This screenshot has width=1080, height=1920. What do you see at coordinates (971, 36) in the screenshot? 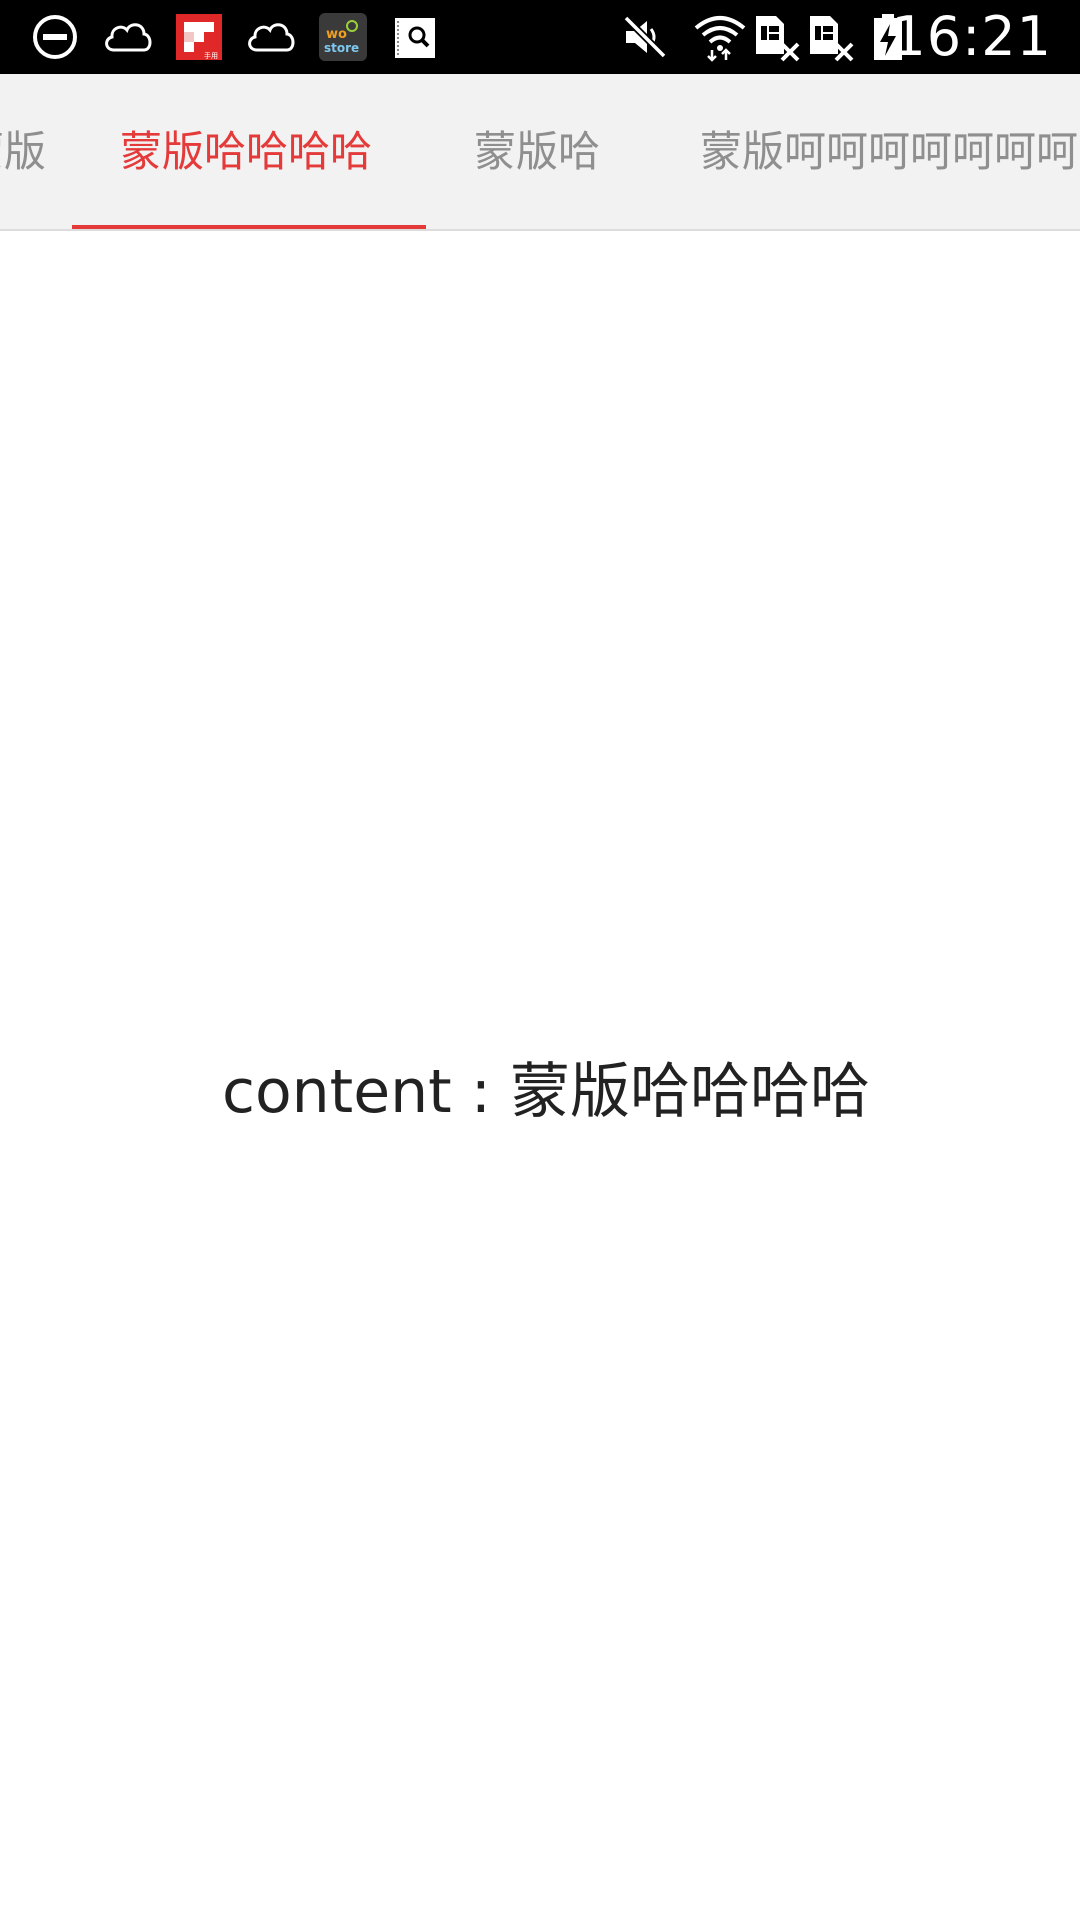
I see `status-clock: 16:21` at bounding box center [971, 36].